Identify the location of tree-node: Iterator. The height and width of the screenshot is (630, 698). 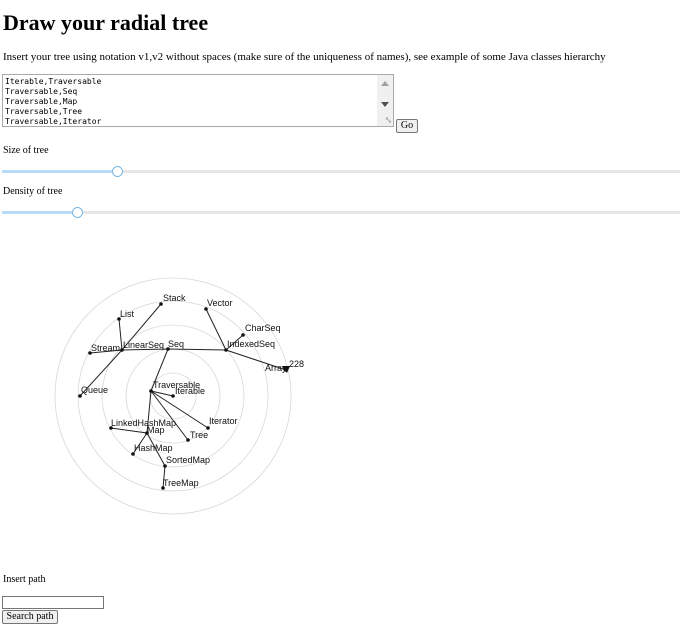
(222, 423).